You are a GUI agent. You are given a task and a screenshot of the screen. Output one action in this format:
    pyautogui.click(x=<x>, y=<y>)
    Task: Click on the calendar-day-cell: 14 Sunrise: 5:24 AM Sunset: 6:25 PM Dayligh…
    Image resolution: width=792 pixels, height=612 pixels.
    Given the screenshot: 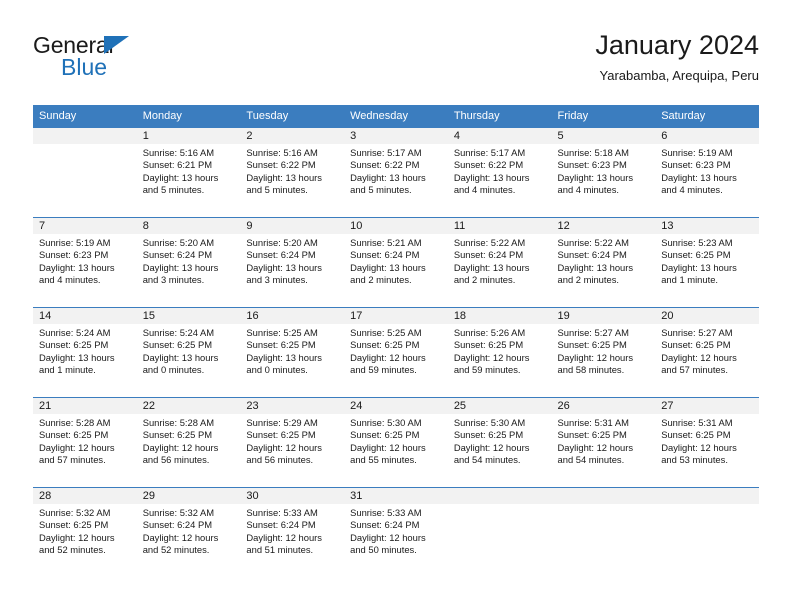 What is the action you would take?
    pyautogui.click(x=85, y=352)
    